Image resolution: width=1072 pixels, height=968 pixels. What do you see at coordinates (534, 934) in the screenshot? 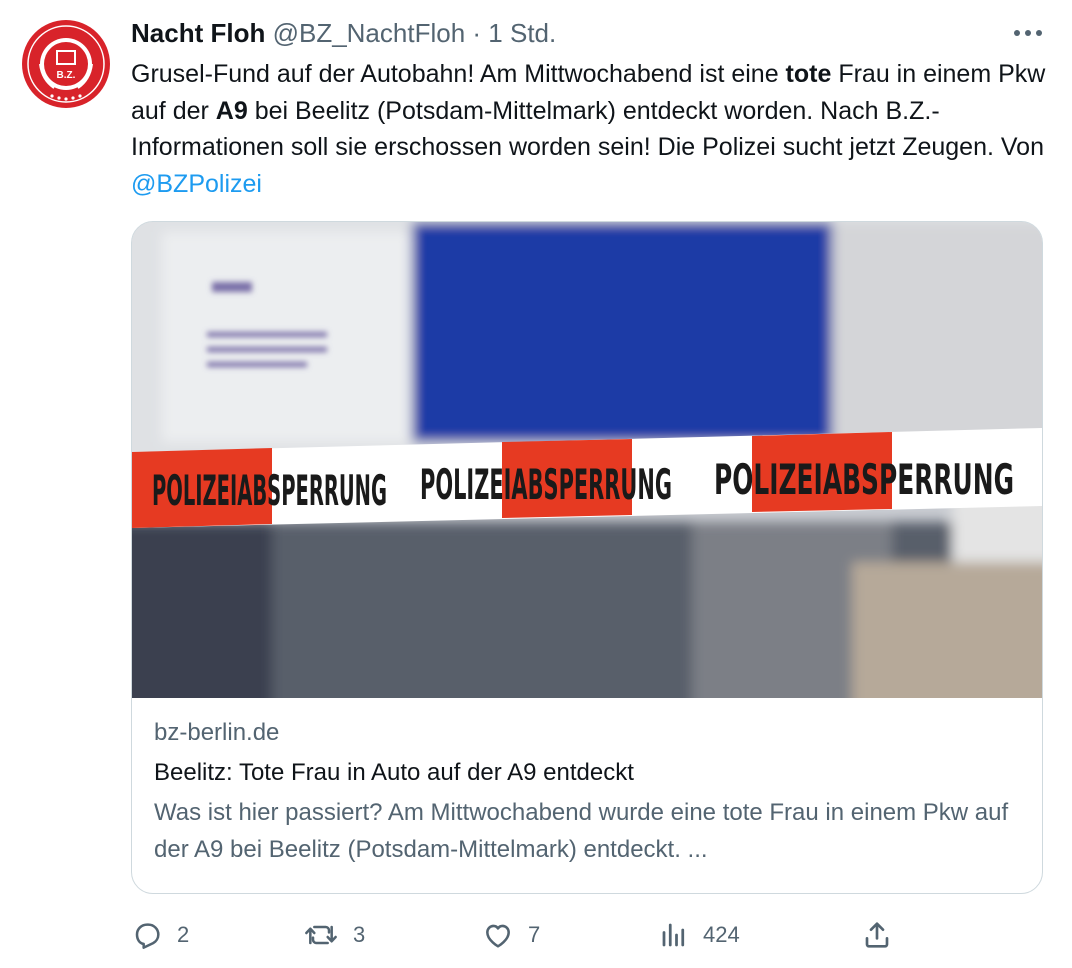
I see `like-count: 7` at bounding box center [534, 934].